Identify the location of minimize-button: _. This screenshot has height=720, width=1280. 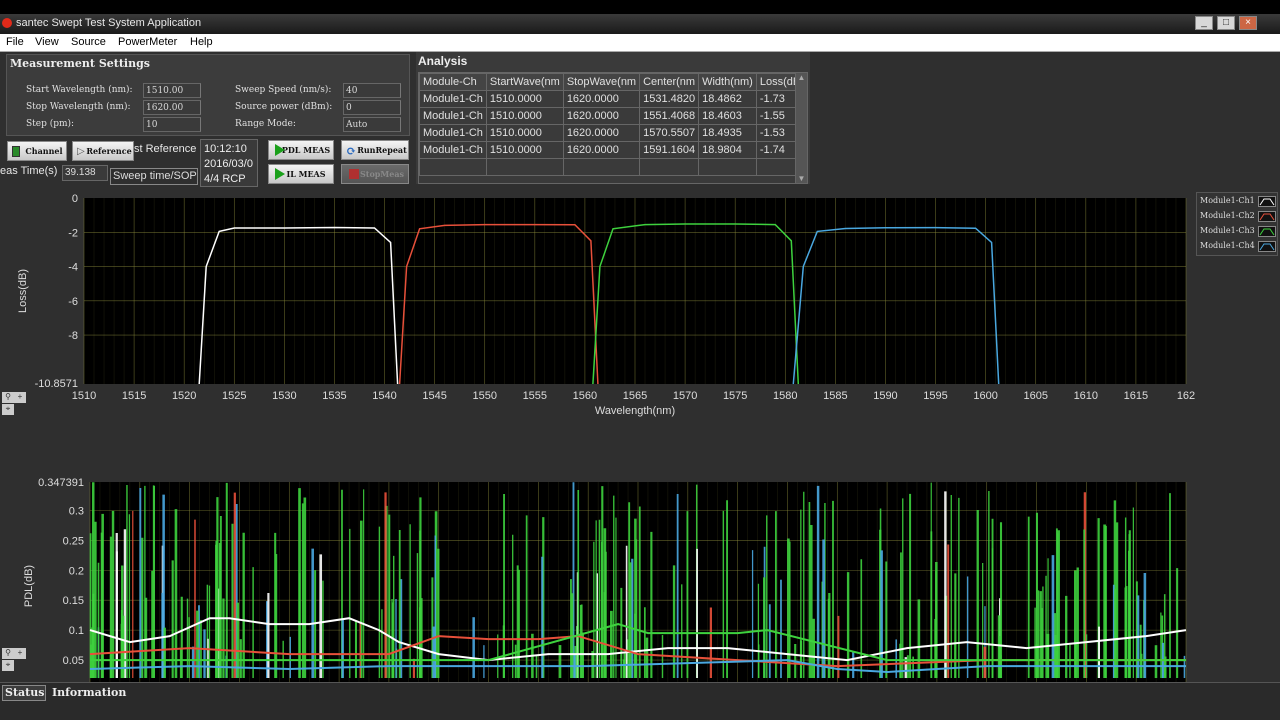
(1204, 23).